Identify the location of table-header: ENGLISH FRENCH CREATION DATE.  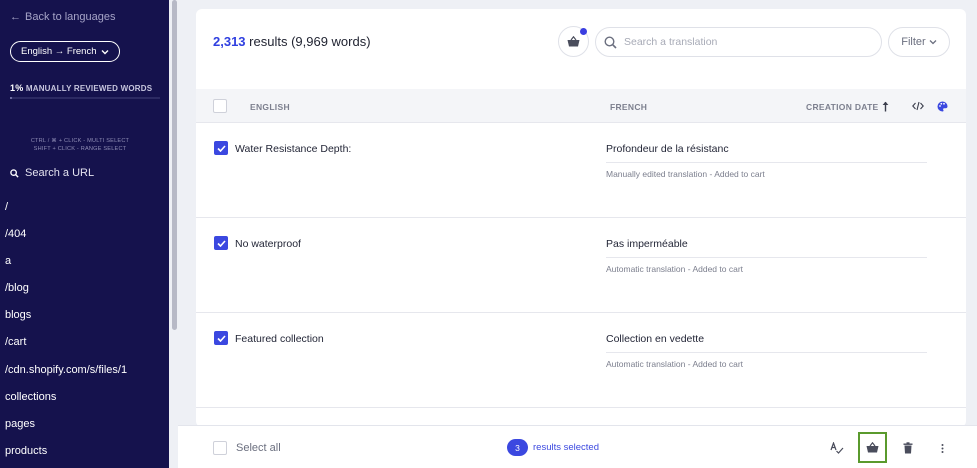
(581, 106).